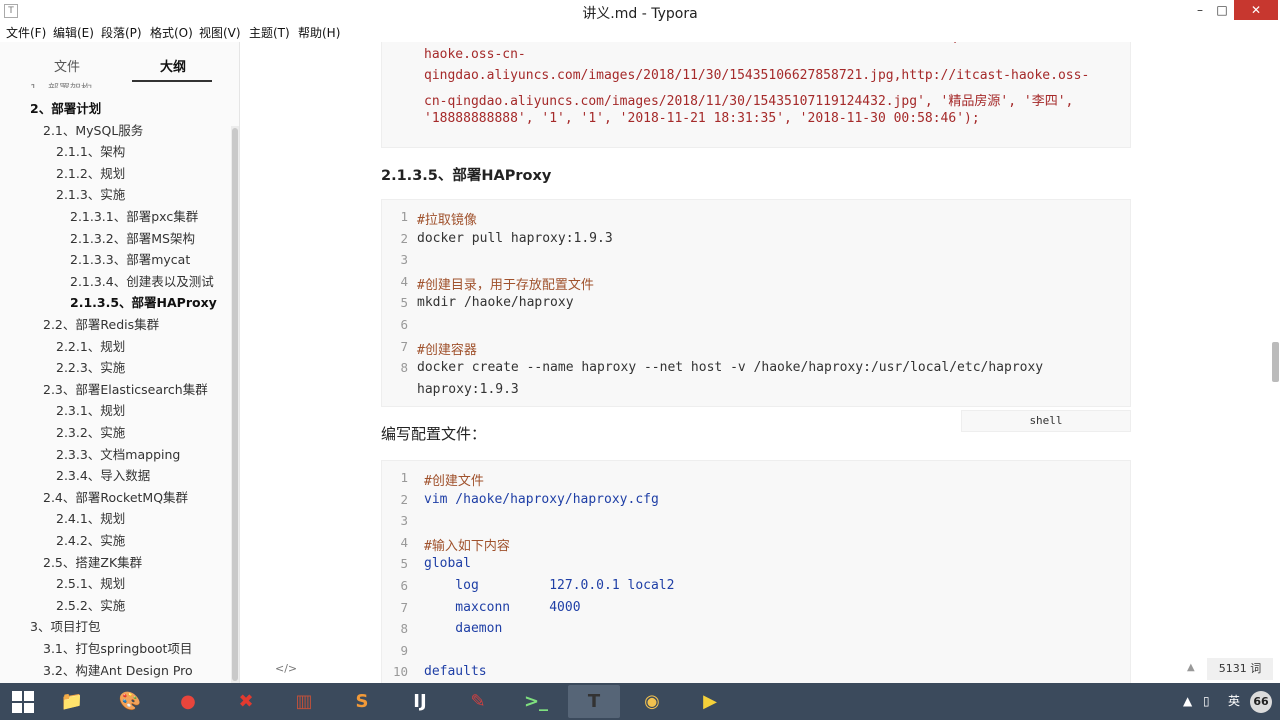 This screenshot has width=1280, height=720. Describe the element at coordinates (90, 582) in the screenshot. I see `outline-item: 2.5.1、规划` at that location.